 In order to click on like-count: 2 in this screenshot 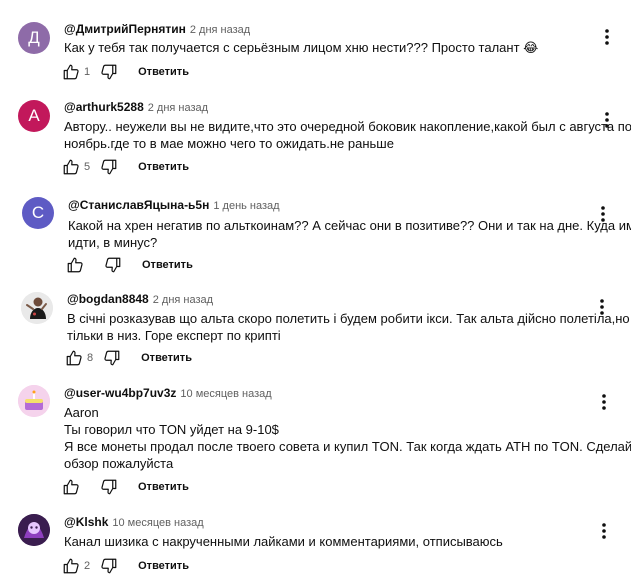, I will do `click(87, 566)`.